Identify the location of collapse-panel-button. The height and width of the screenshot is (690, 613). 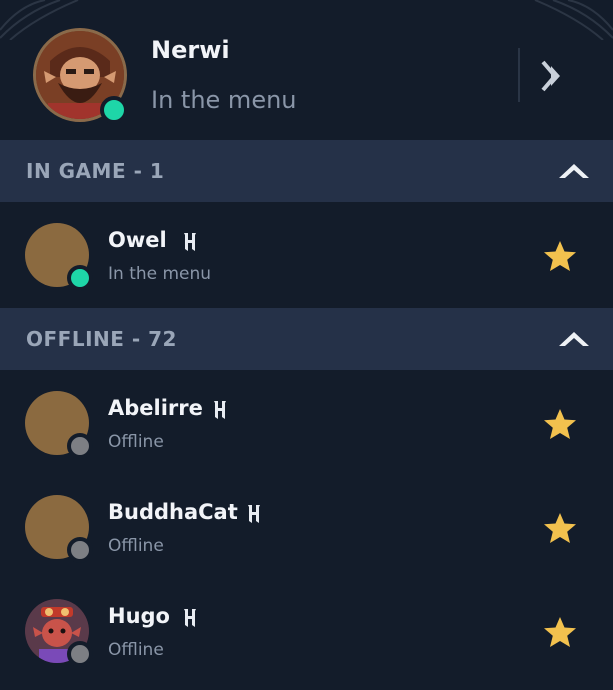
(554, 76).